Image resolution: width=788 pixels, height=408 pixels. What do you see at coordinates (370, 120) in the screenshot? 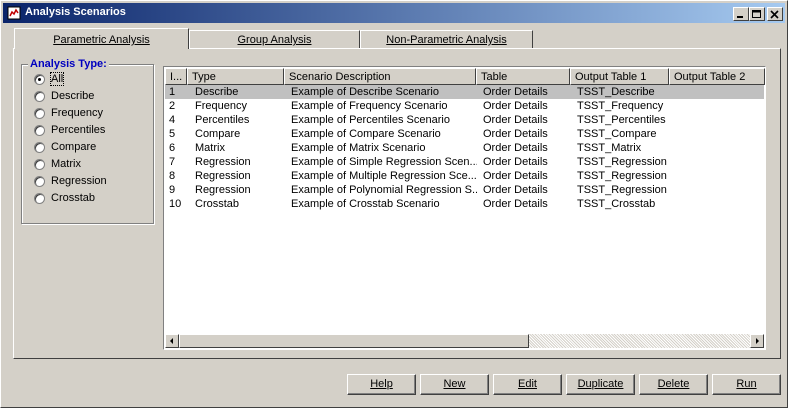
I see `table-cell: Example of Percentiles Scenario` at bounding box center [370, 120].